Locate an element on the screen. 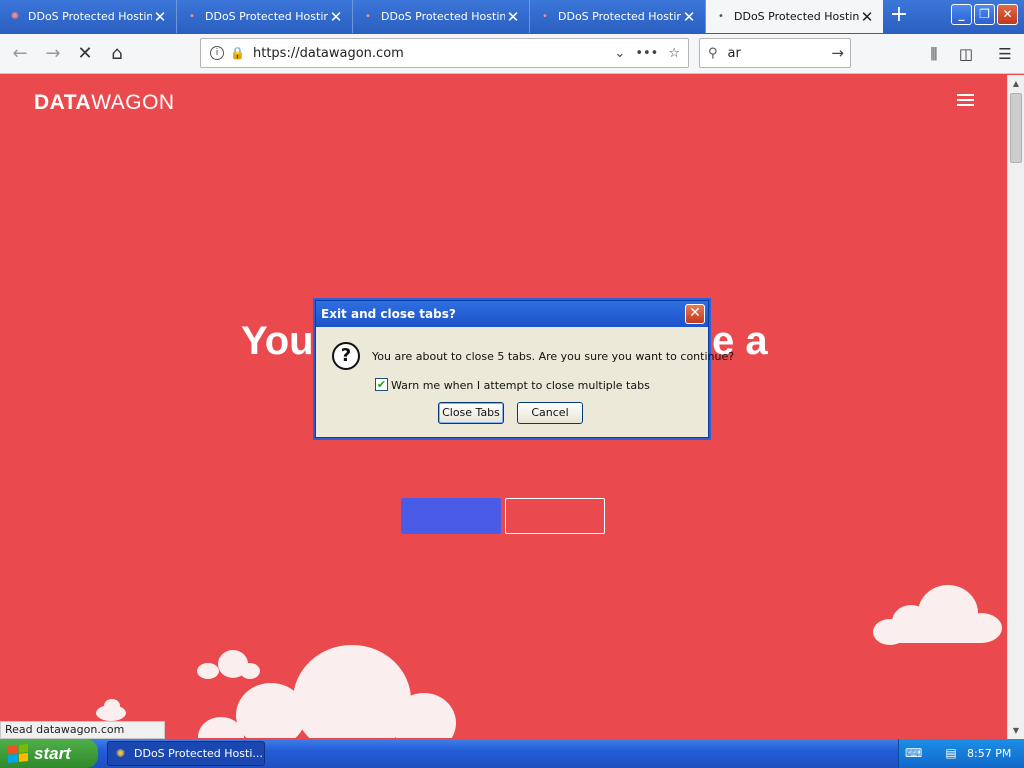 The width and height of the screenshot is (1024, 768). url-text: https://datawagon.com is located at coordinates (433, 53).